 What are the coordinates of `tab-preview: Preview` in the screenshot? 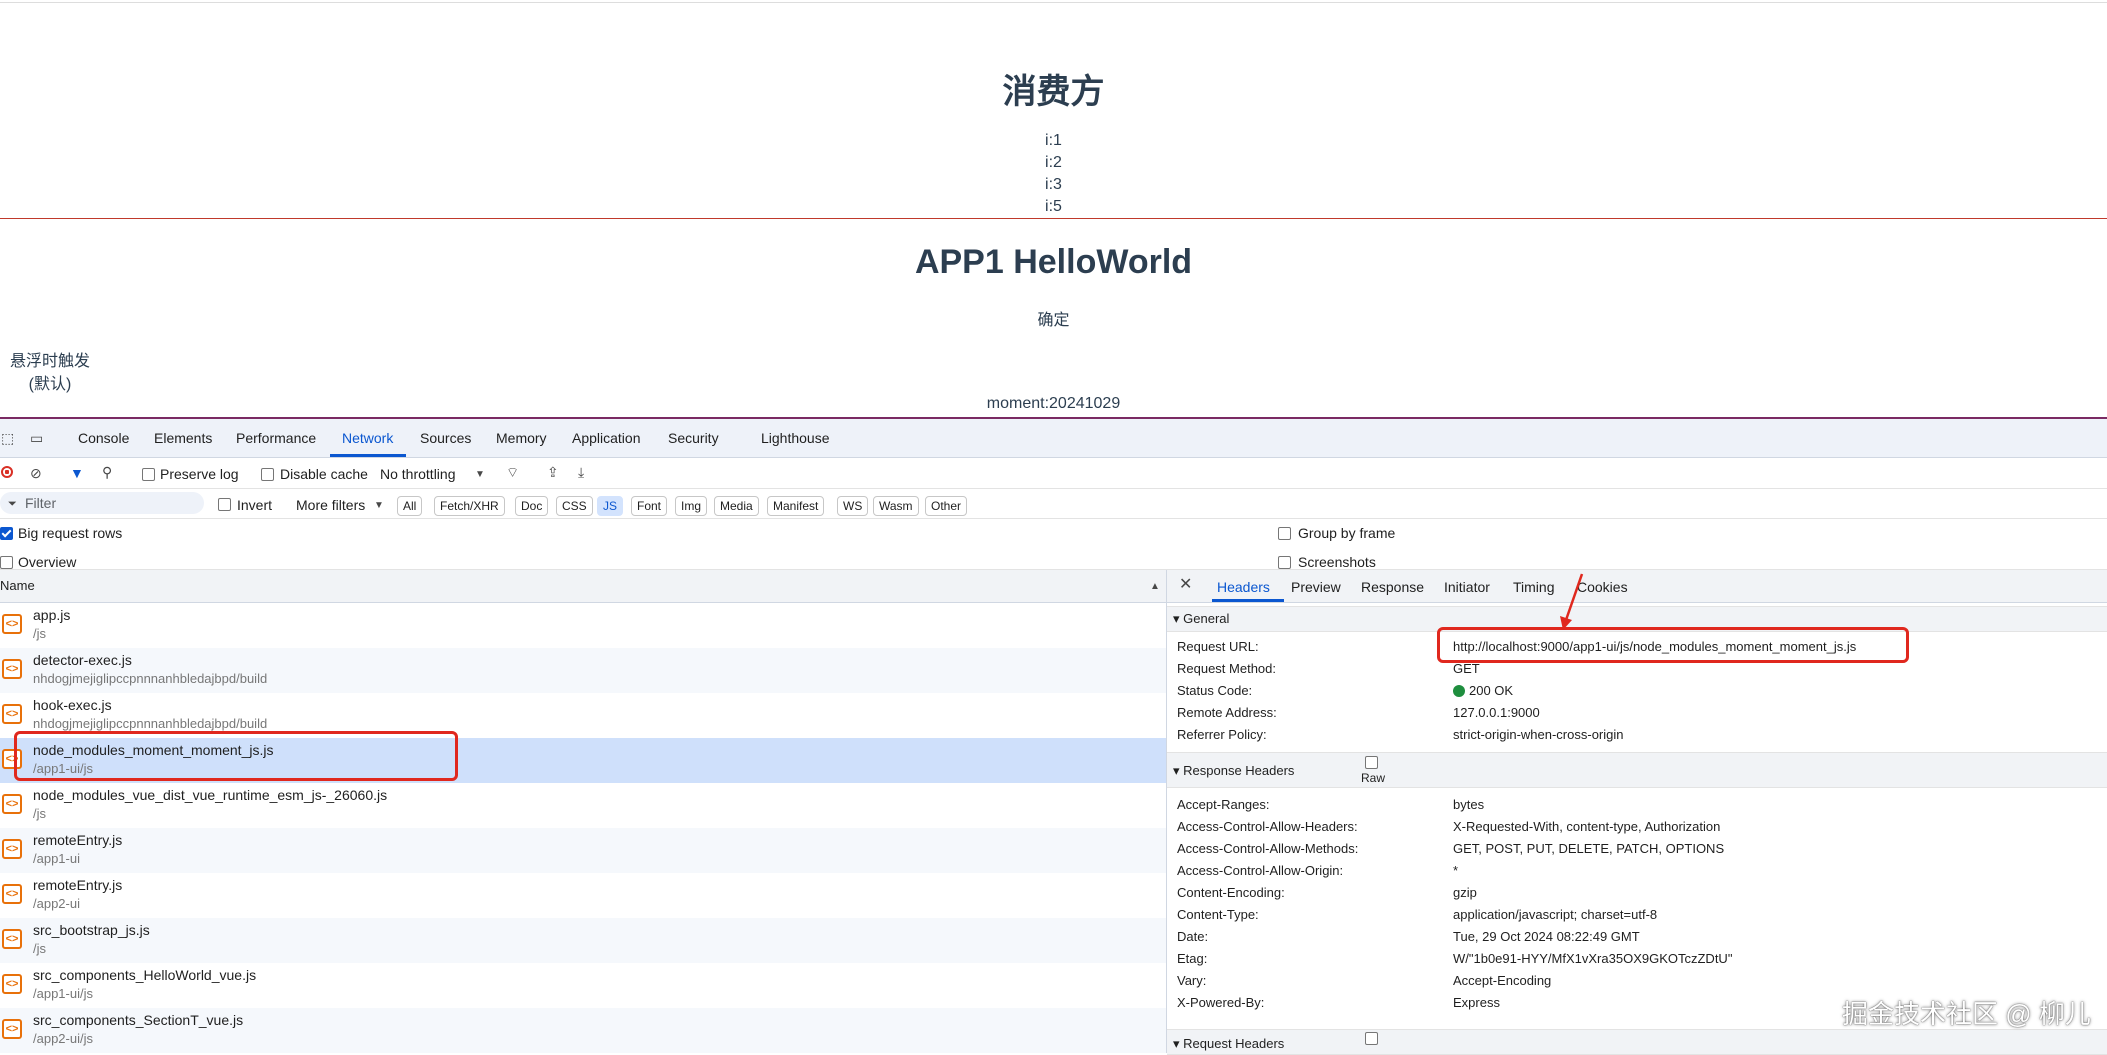 It's located at (1316, 587).